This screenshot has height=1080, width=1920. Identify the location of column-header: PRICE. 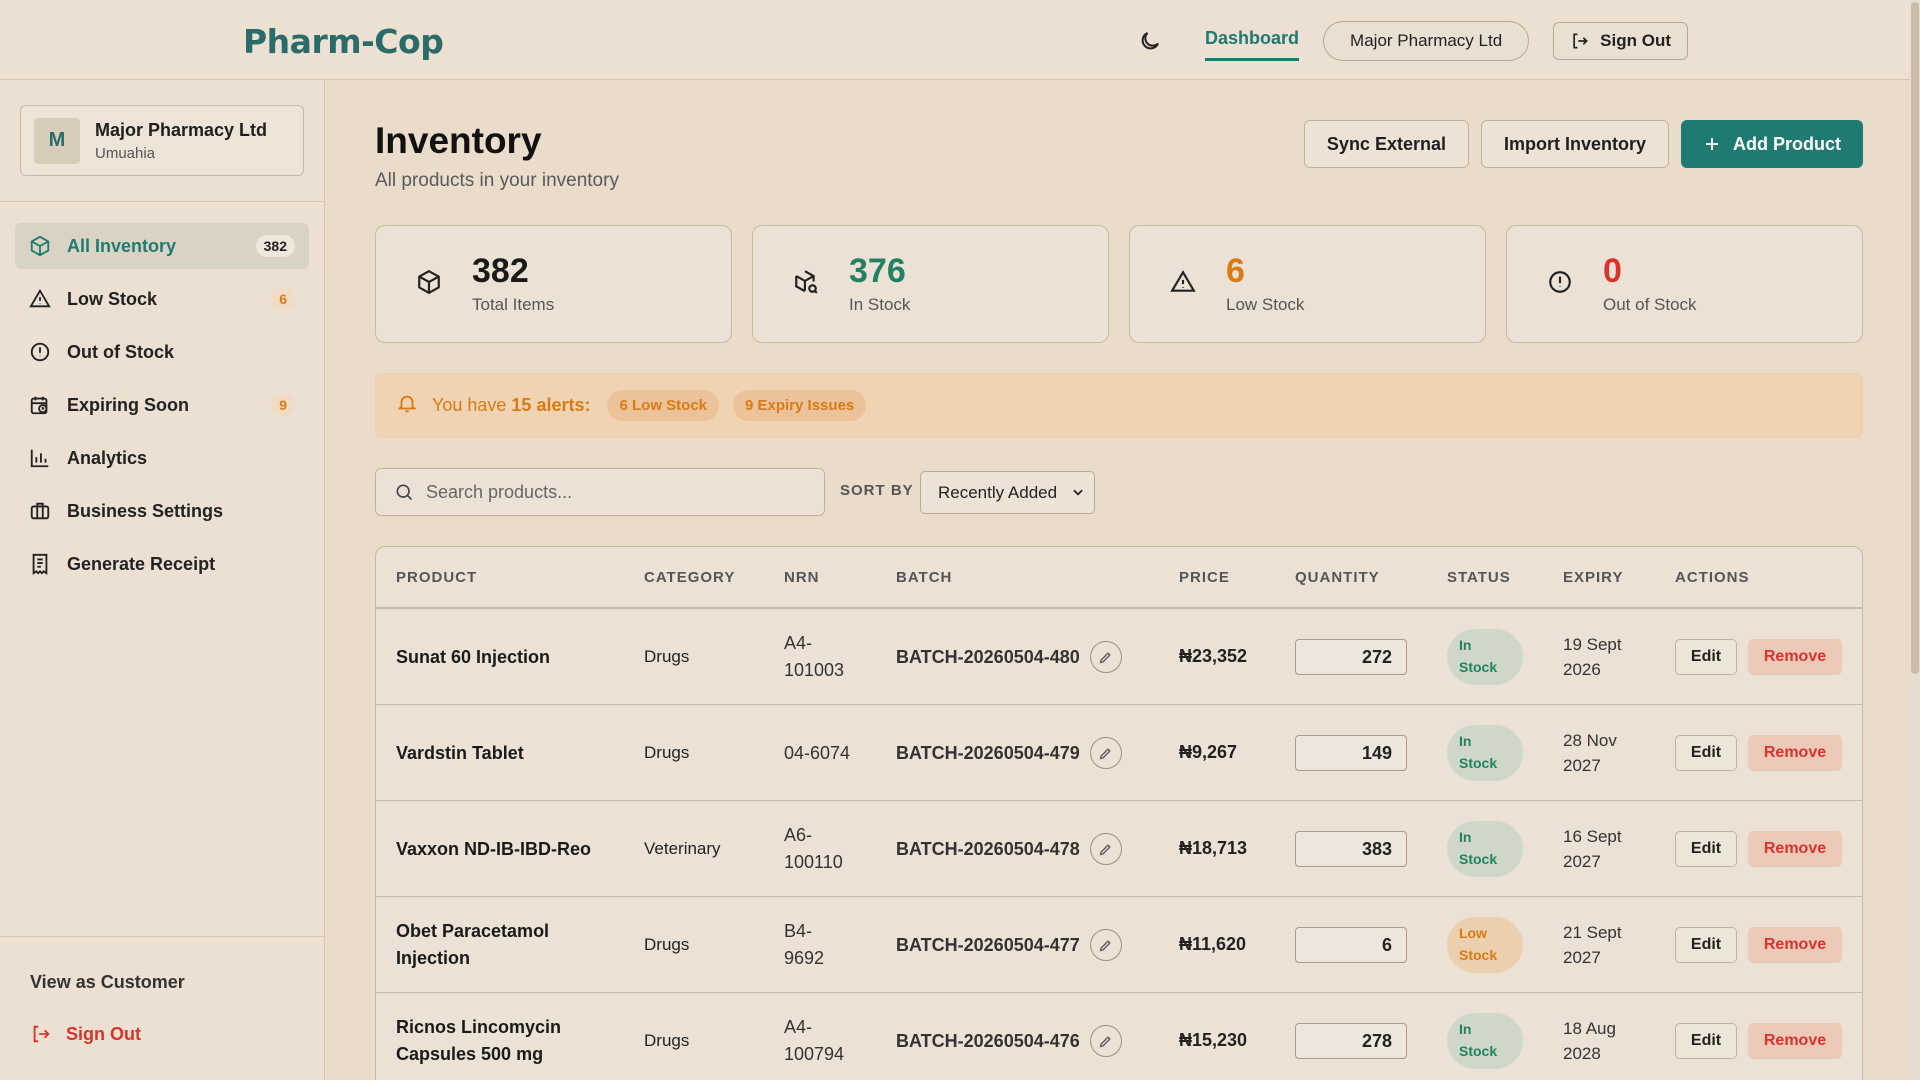
(1204, 577).